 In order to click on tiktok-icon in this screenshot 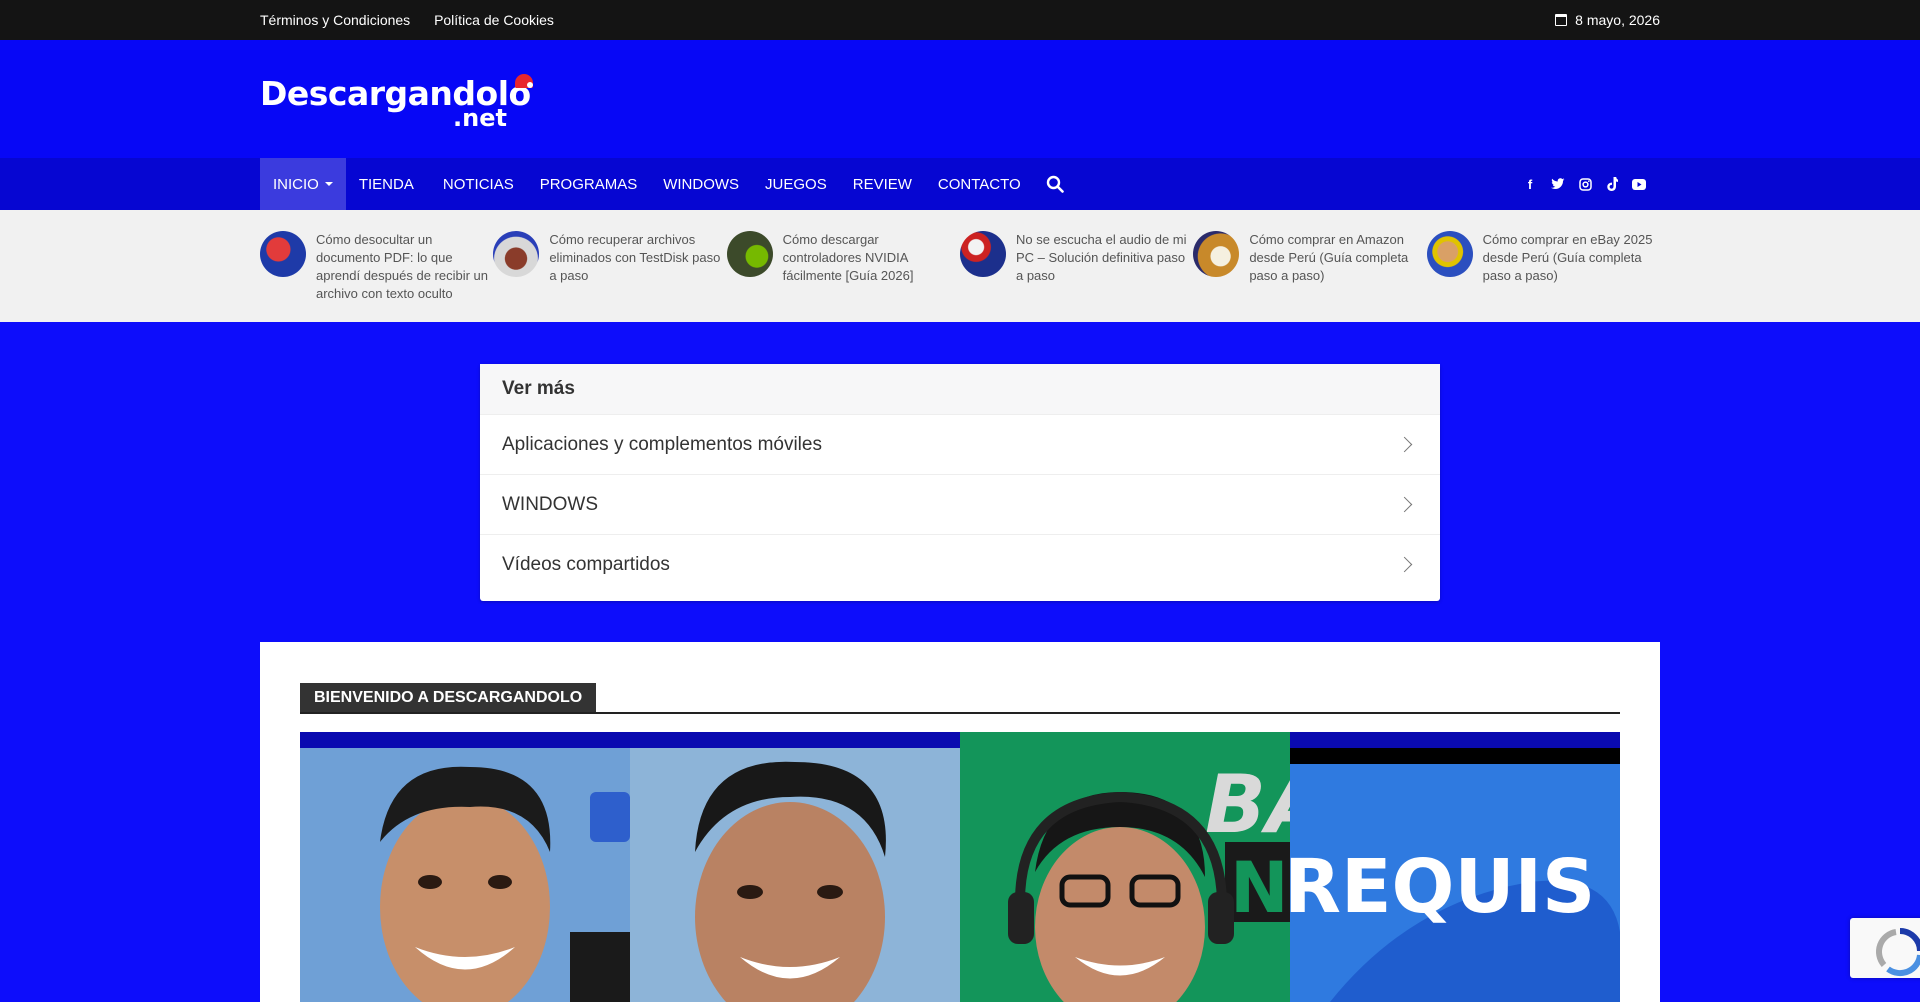, I will do `click(1612, 184)`.